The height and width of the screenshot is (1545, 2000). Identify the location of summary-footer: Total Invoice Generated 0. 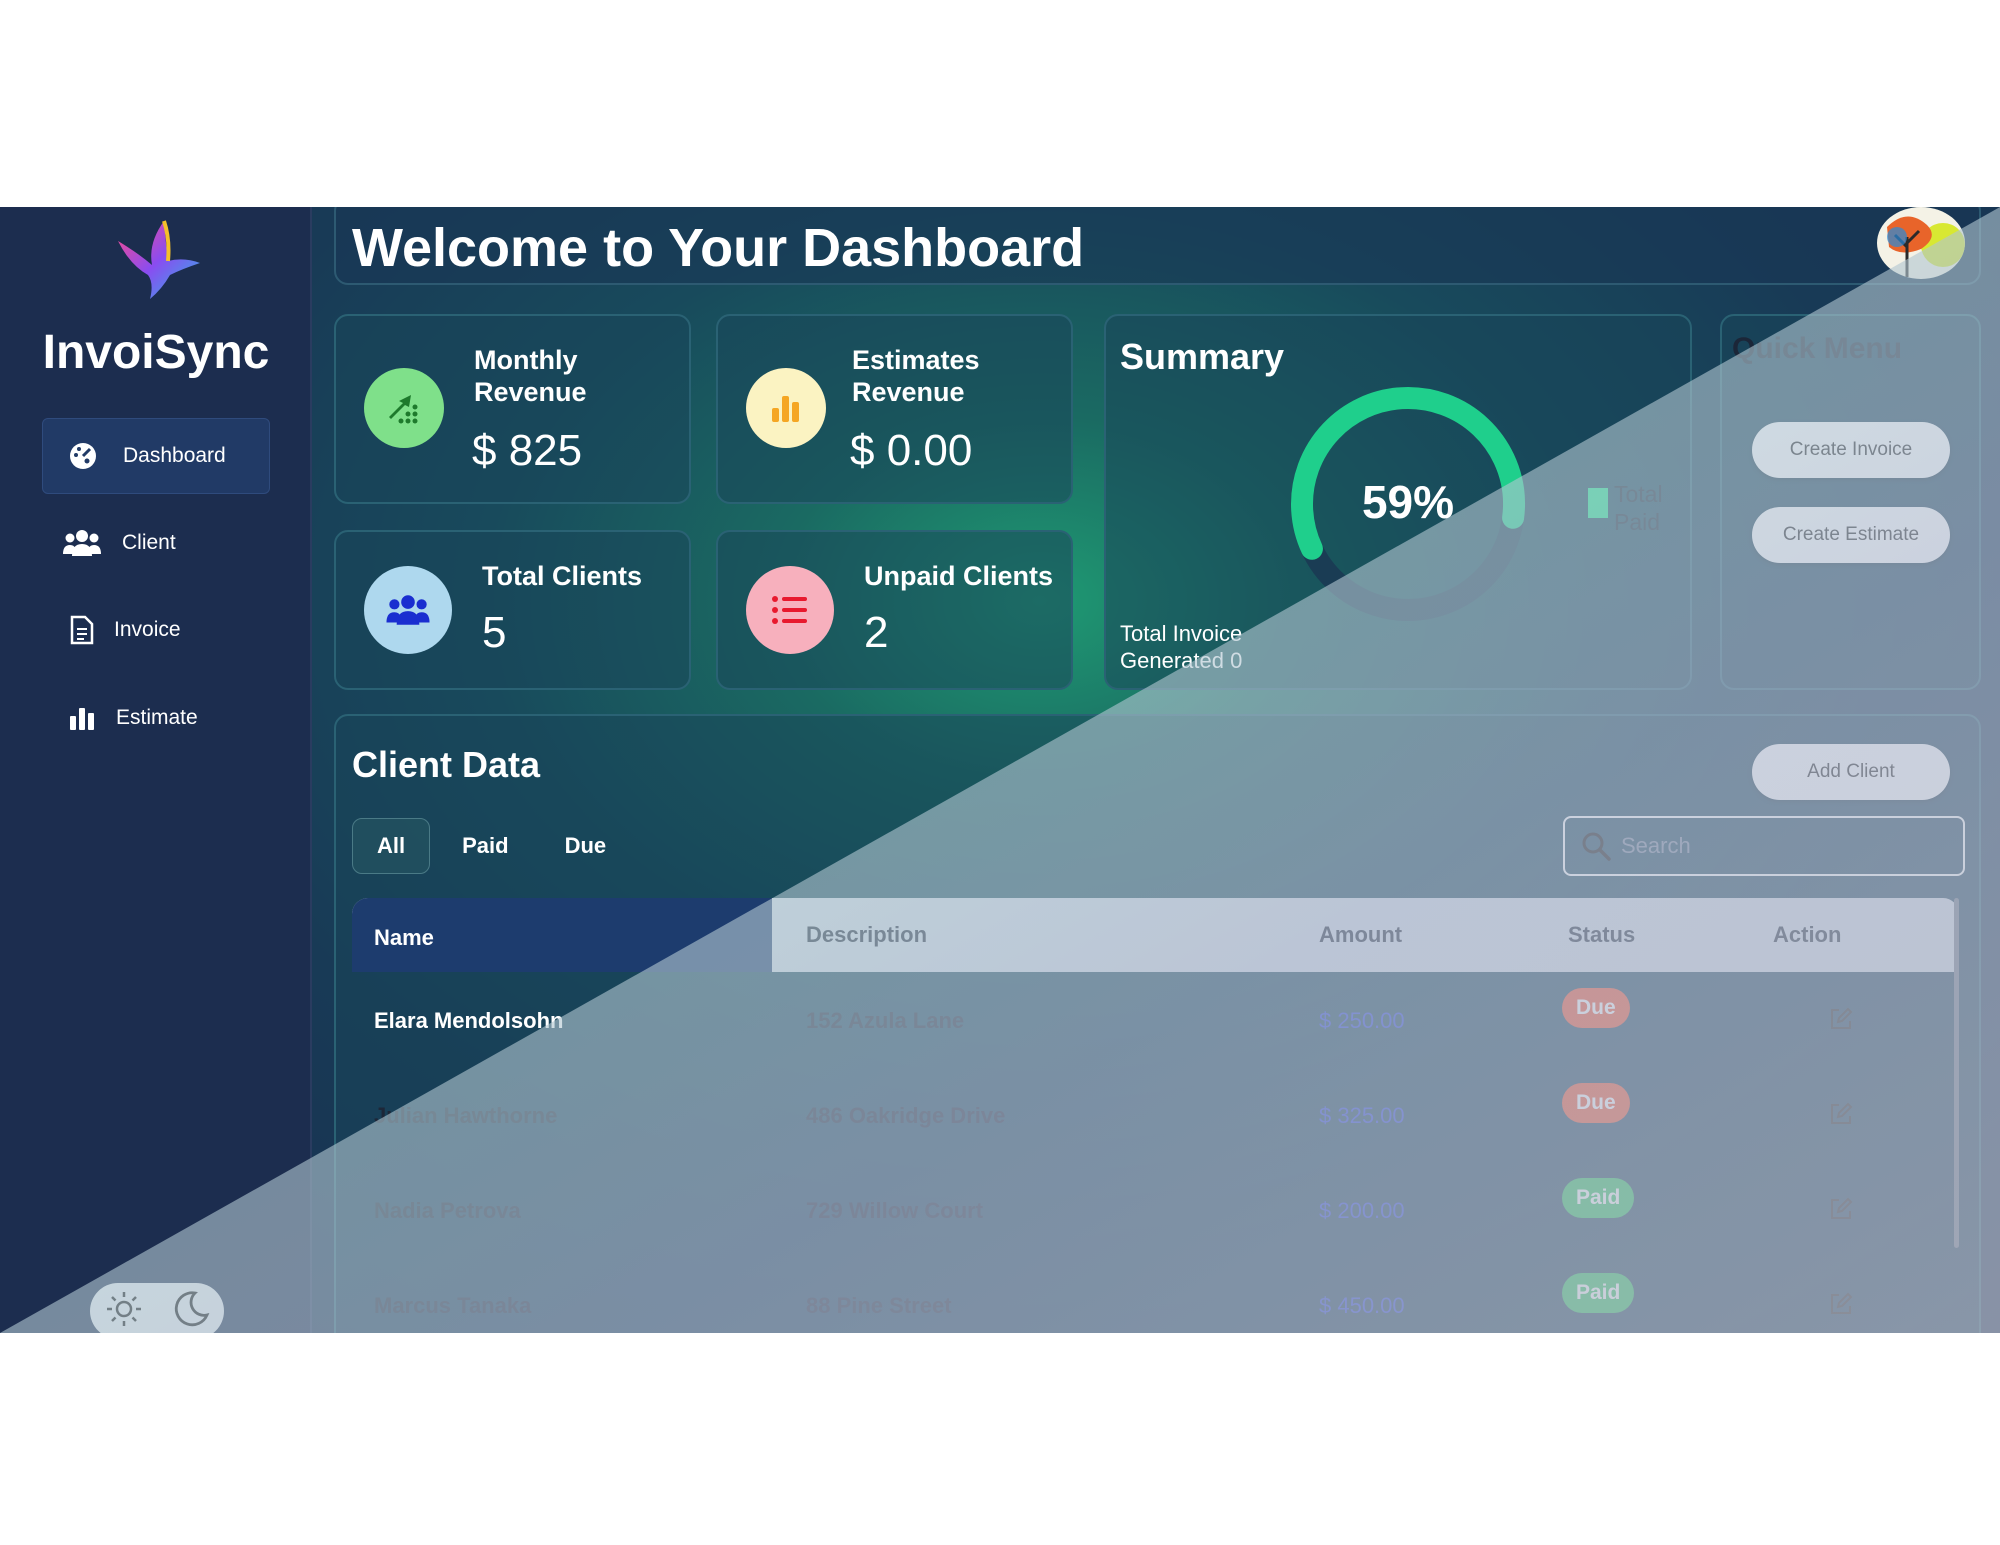
(1181, 647).